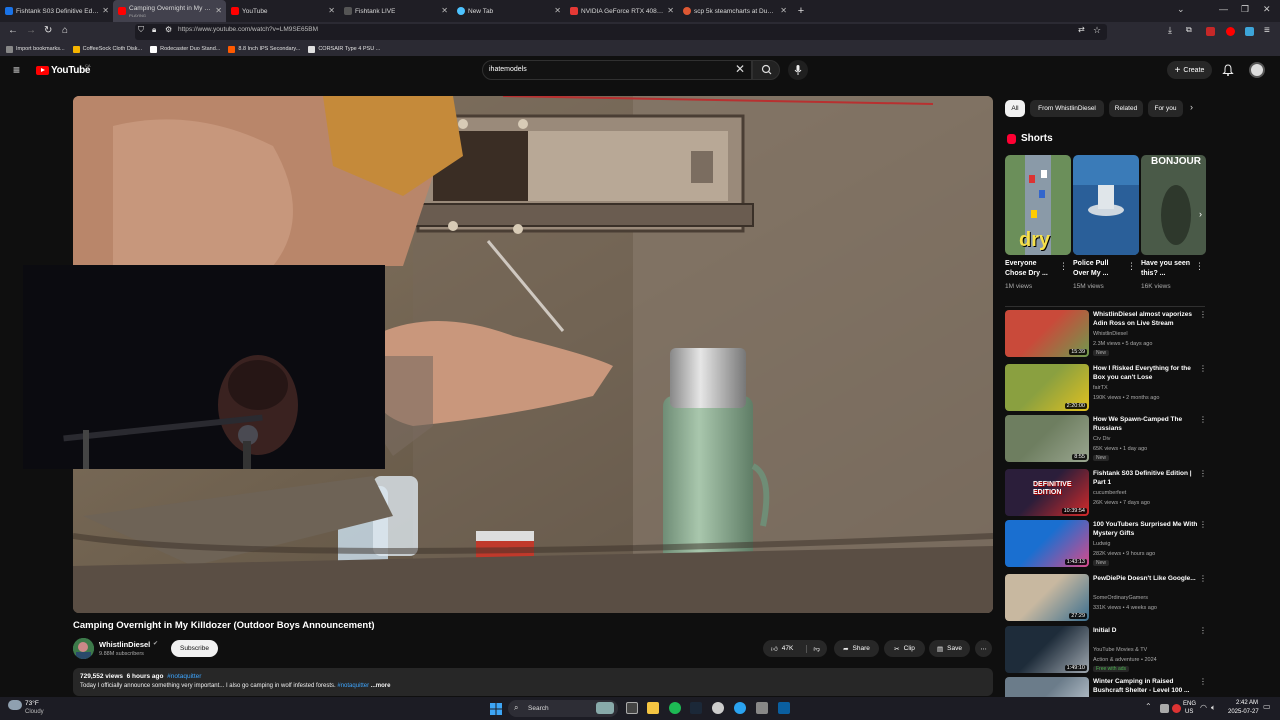  What do you see at coordinates (1203, 707) in the screenshot?
I see `network-icon: ◠` at bounding box center [1203, 707].